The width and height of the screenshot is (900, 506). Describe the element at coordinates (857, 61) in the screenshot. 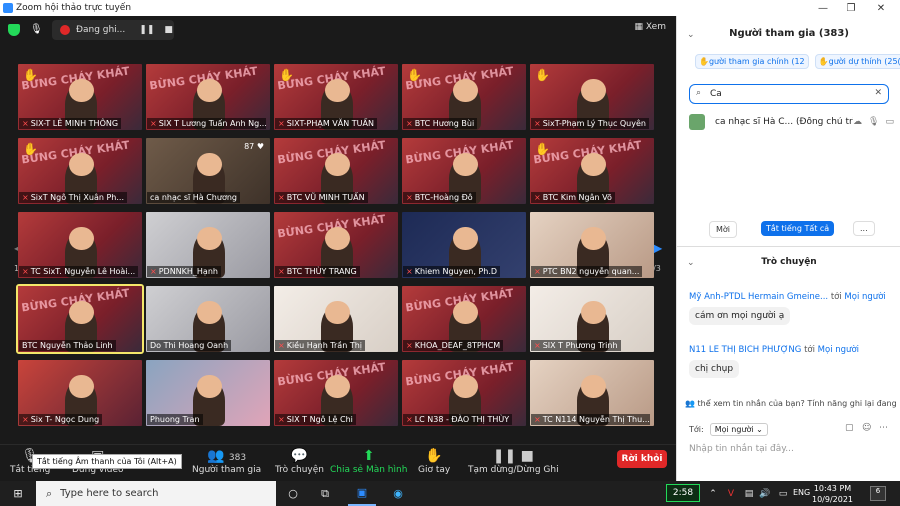

I see `tab-attendees: ✋gười dự thính (25(` at that location.